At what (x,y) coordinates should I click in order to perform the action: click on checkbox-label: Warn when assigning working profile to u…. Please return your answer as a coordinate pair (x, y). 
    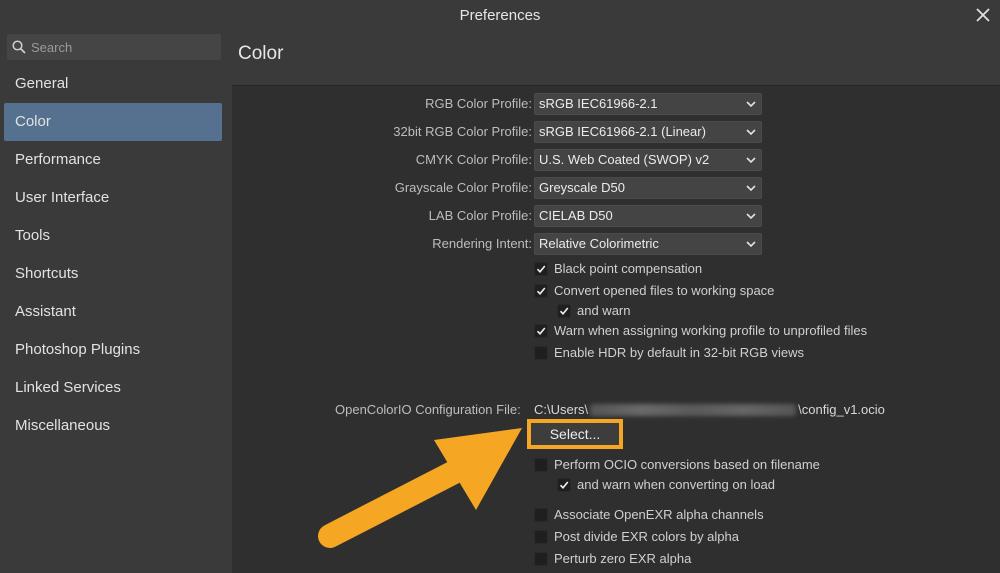
    Looking at the image, I should click on (711, 330).